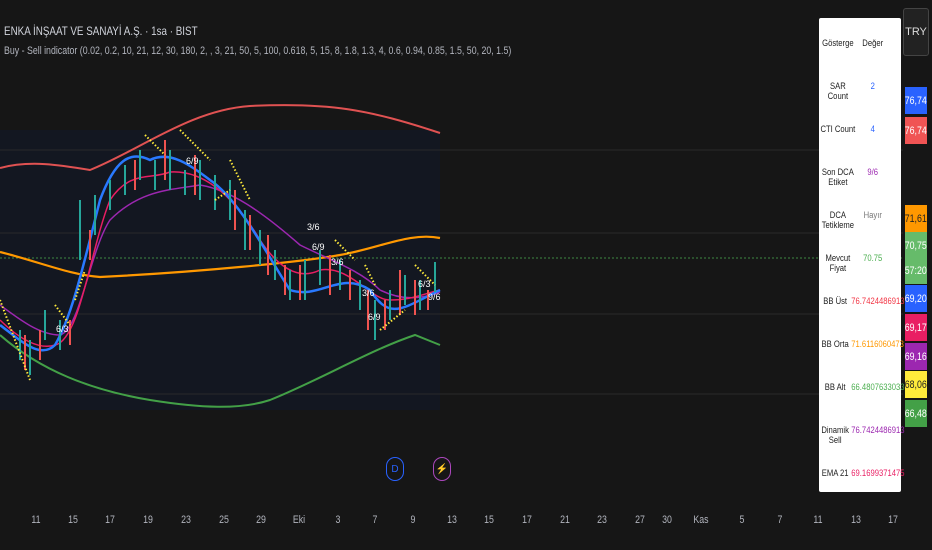  I want to click on dca-label: 9/6, so click(434, 297).